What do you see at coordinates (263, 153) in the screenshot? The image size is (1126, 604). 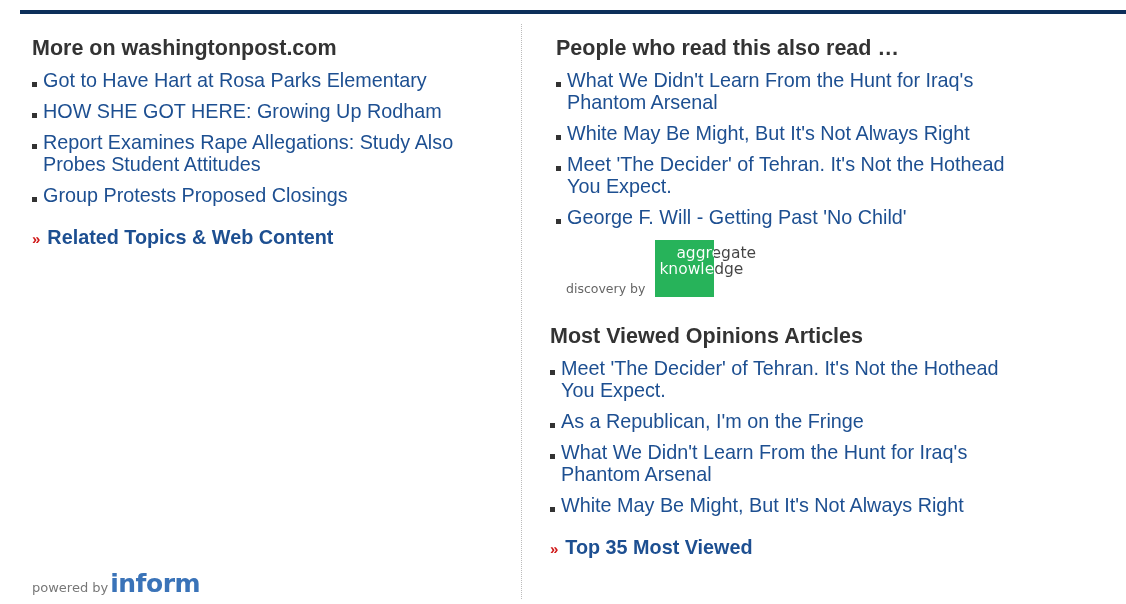 I see `article-link: Report Examines Rape Allegations: Study Also Probes Student Attitudes` at bounding box center [263, 153].